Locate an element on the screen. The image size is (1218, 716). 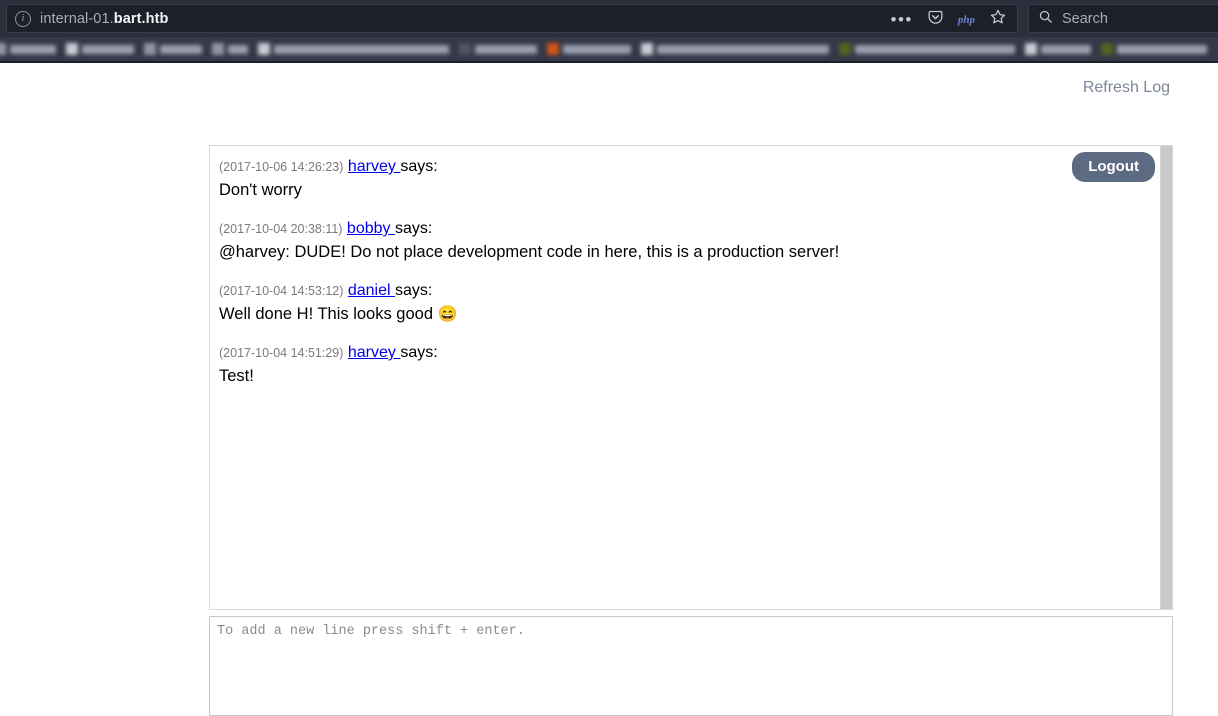
refresh-log-link: Refresh Log is located at coordinates (1110, 88).